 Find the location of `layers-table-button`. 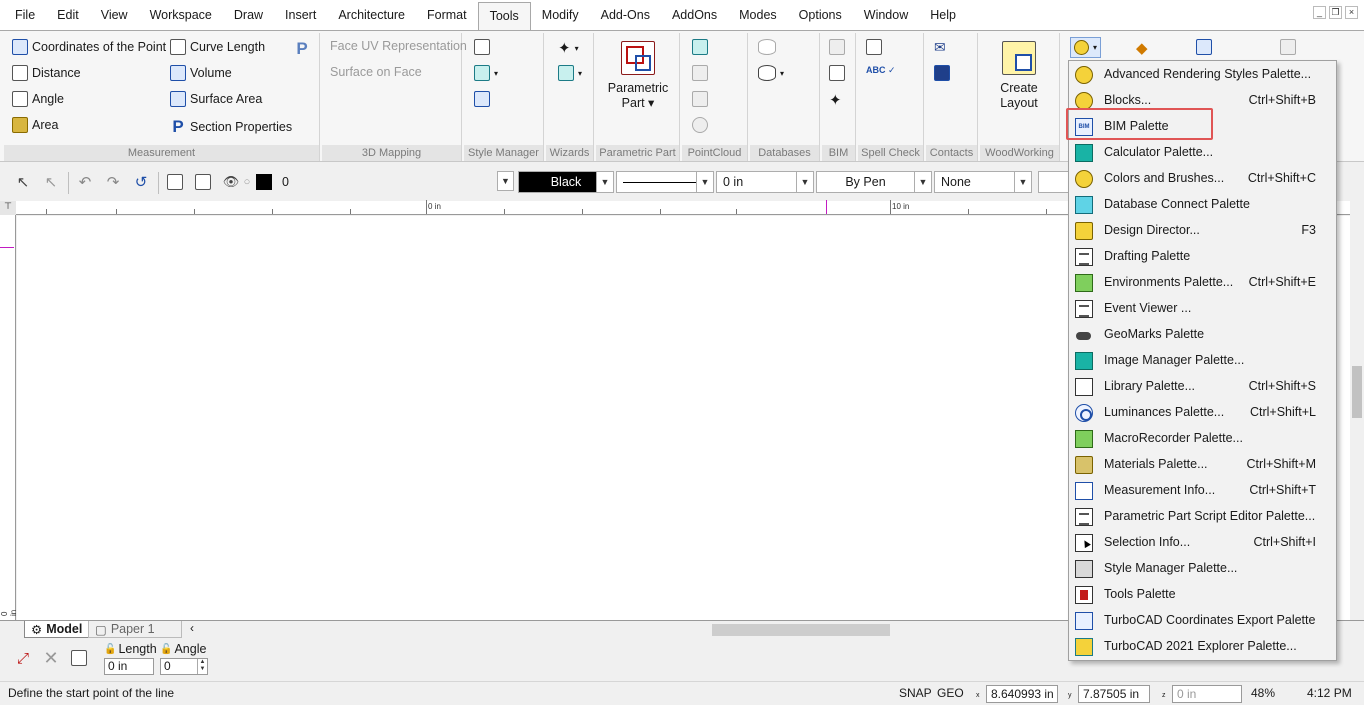

layers-table-button is located at coordinates (175, 182).